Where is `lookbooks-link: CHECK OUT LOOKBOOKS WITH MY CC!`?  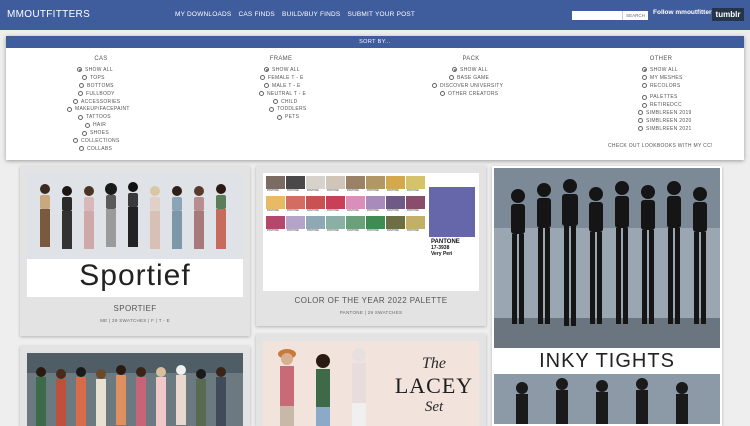 lookbooks-link: CHECK OUT LOOKBOOKS WITH MY CC! is located at coordinates (660, 146).